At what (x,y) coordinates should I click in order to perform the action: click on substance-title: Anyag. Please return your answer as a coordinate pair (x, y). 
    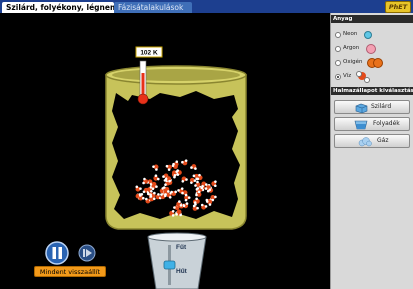
    Looking at the image, I should click on (372, 19).